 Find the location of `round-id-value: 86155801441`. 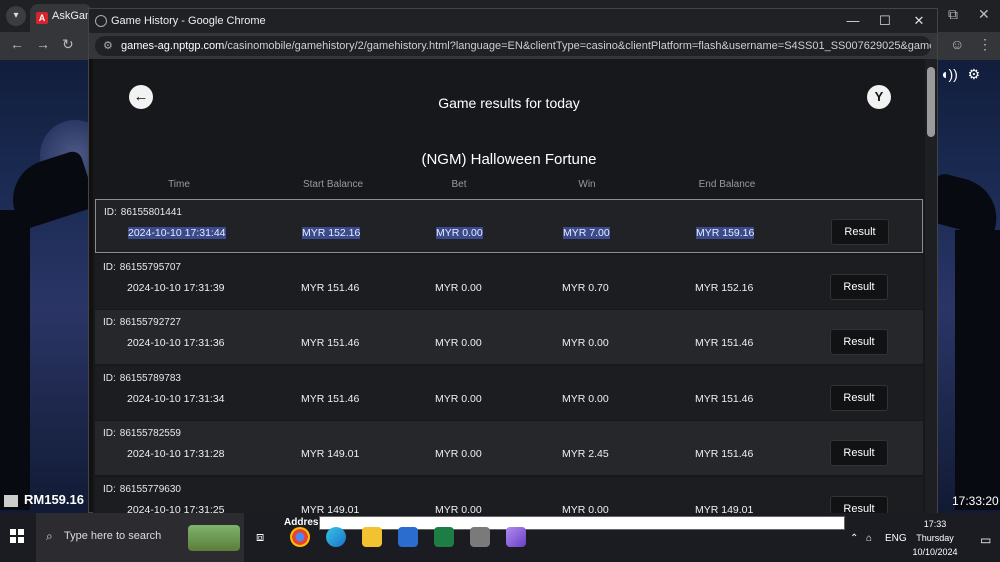

round-id-value: 86155801441 is located at coordinates (151, 212).